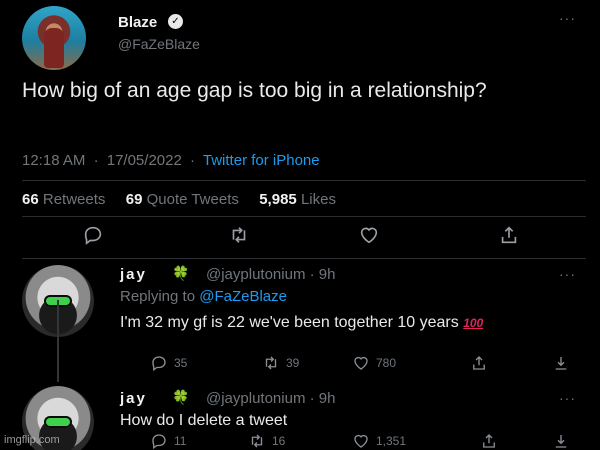 The image size is (600, 450). I want to click on tweet-handle: @FaZeBlaze, so click(159, 44).